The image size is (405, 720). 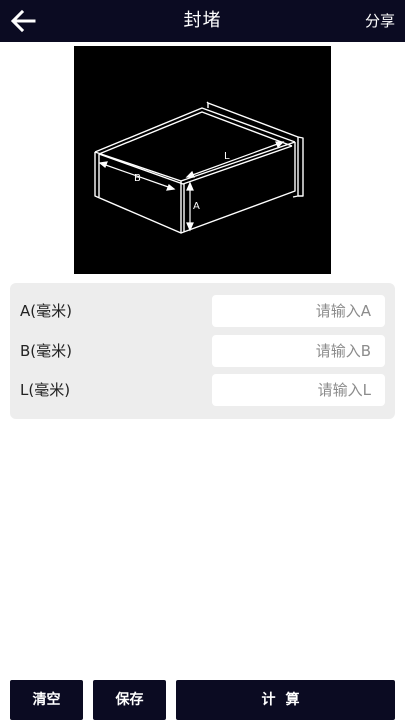 What do you see at coordinates (45, 390) in the screenshot?
I see `field-label-l: L(毫米)` at bounding box center [45, 390].